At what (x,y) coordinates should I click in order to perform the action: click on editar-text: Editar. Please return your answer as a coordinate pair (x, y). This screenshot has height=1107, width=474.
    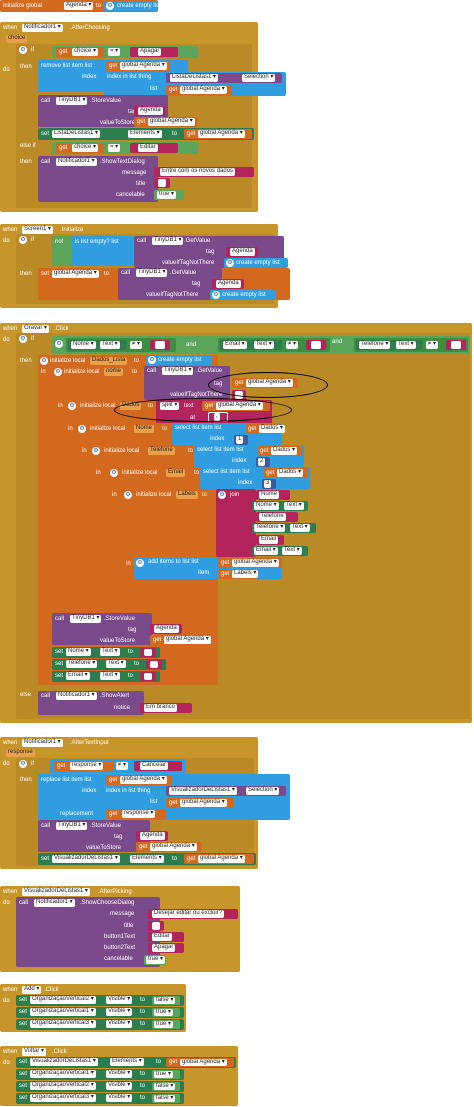
    Looking at the image, I should click on (162, 937).